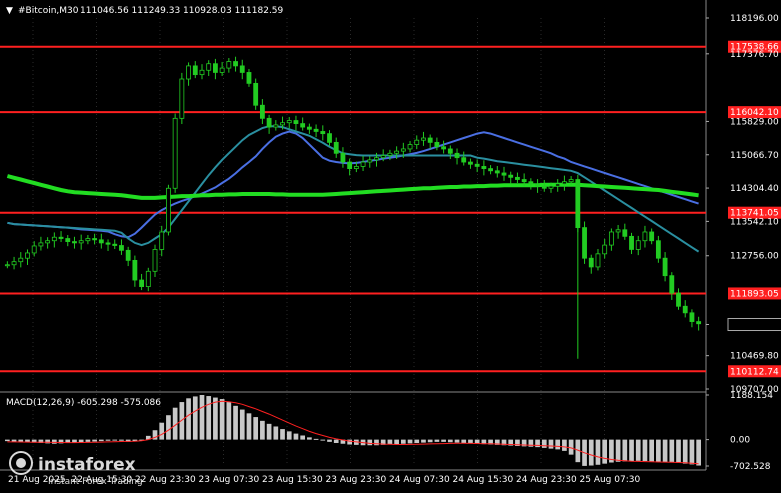 The width and height of the screenshot is (781, 493). What do you see at coordinates (754, 294) in the screenshot?
I see `level-price-label: 111893.05` at bounding box center [754, 294].